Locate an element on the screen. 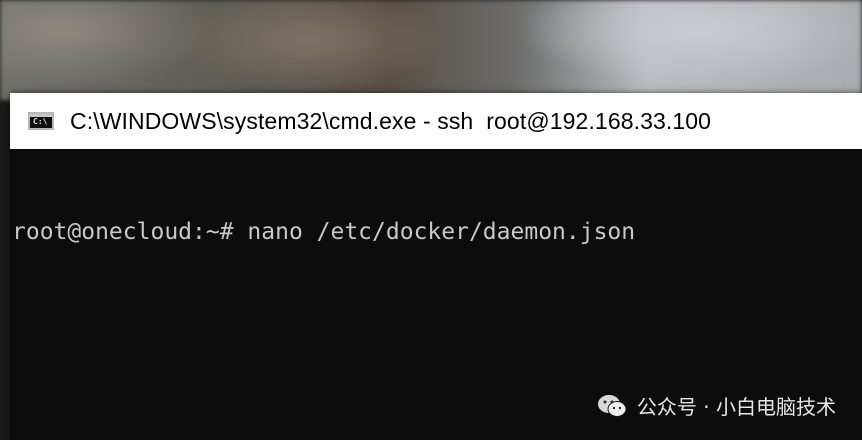  cmd-icon-glyph: C:\ is located at coordinates (40, 121).